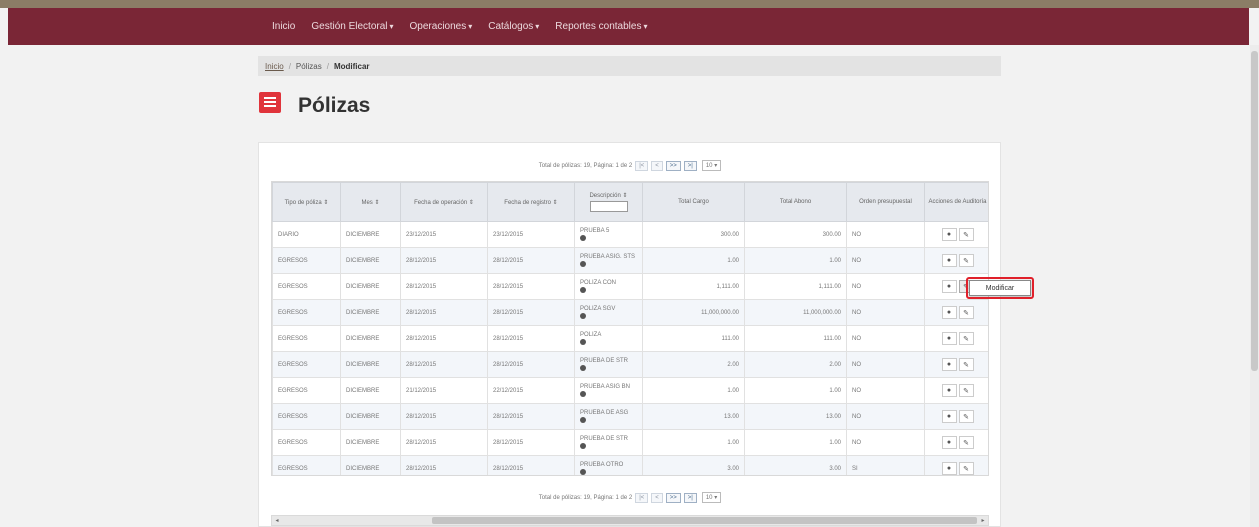 The image size is (1259, 527). Describe the element at coordinates (608, 234) in the screenshot. I see `cell-descripcion: PRUEBA 5` at that location.